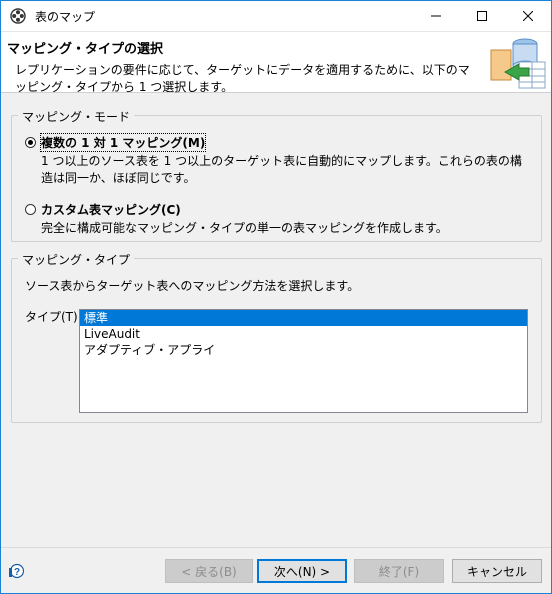 This screenshot has height=594, width=552. Describe the element at coordinates (303, 318) in the screenshot. I see `list-item: 標準` at that location.